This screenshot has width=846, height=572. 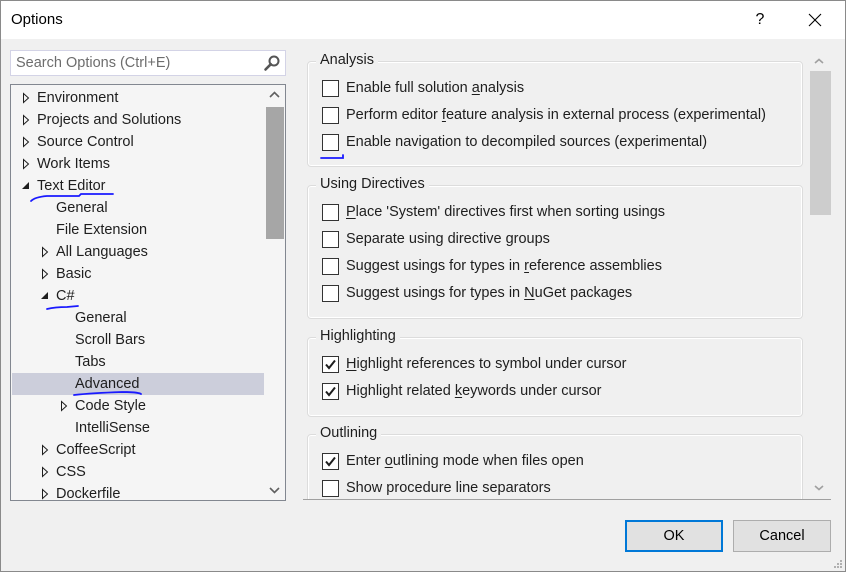 I want to click on tree-item-label: File Extension, so click(x=102, y=230).